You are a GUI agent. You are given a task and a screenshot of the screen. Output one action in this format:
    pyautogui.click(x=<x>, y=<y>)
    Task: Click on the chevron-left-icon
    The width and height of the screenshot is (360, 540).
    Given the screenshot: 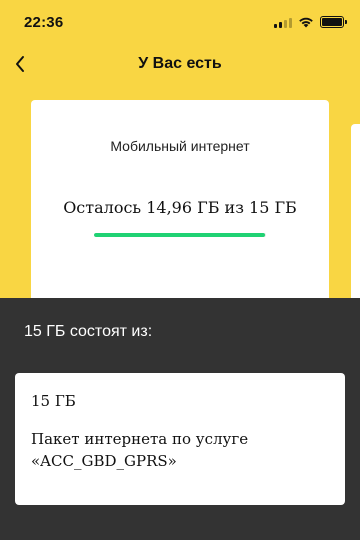 What is the action you would take?
    pyautogui.click(x=20, y=64)
    